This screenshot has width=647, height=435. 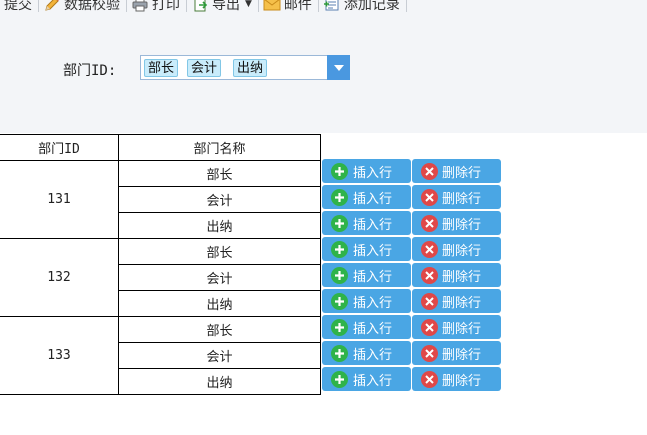 I want to click on toolbar-submit-label: 提交, so click(x=18, y=6).